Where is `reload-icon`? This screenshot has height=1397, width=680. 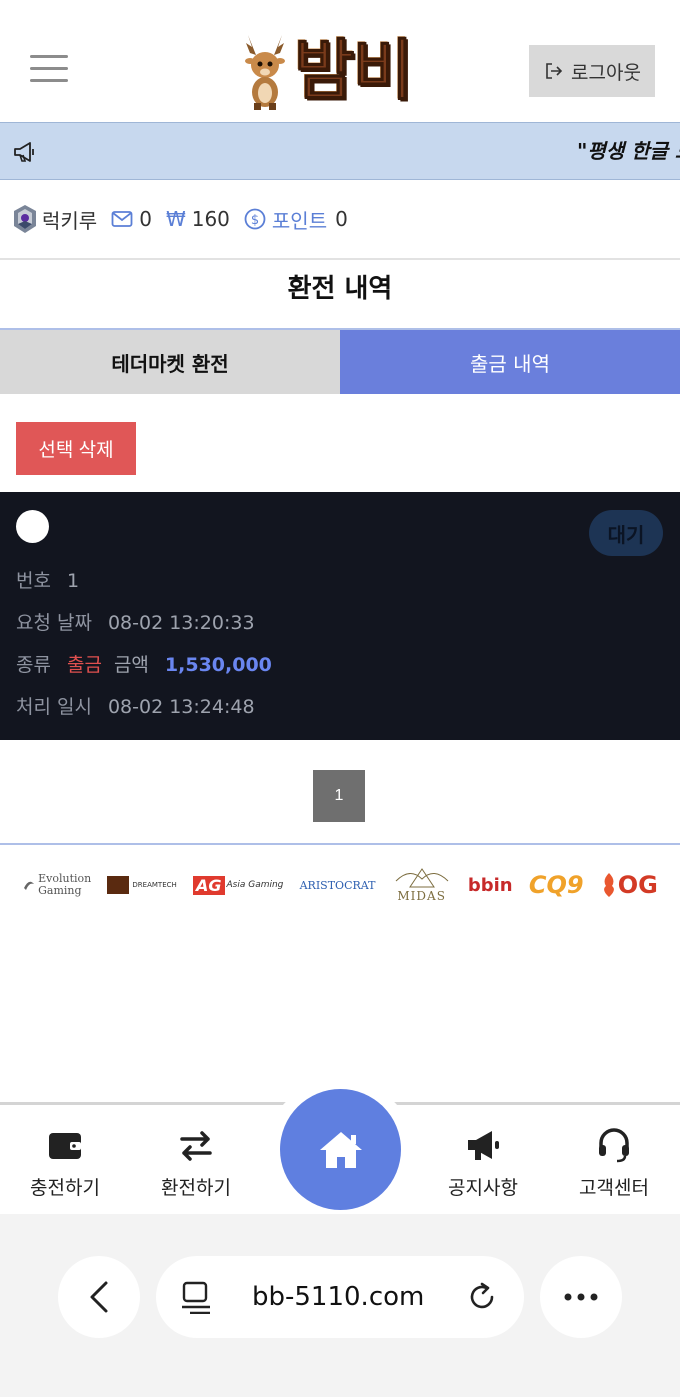
reload-icon is located at coordinates (482, 1297).